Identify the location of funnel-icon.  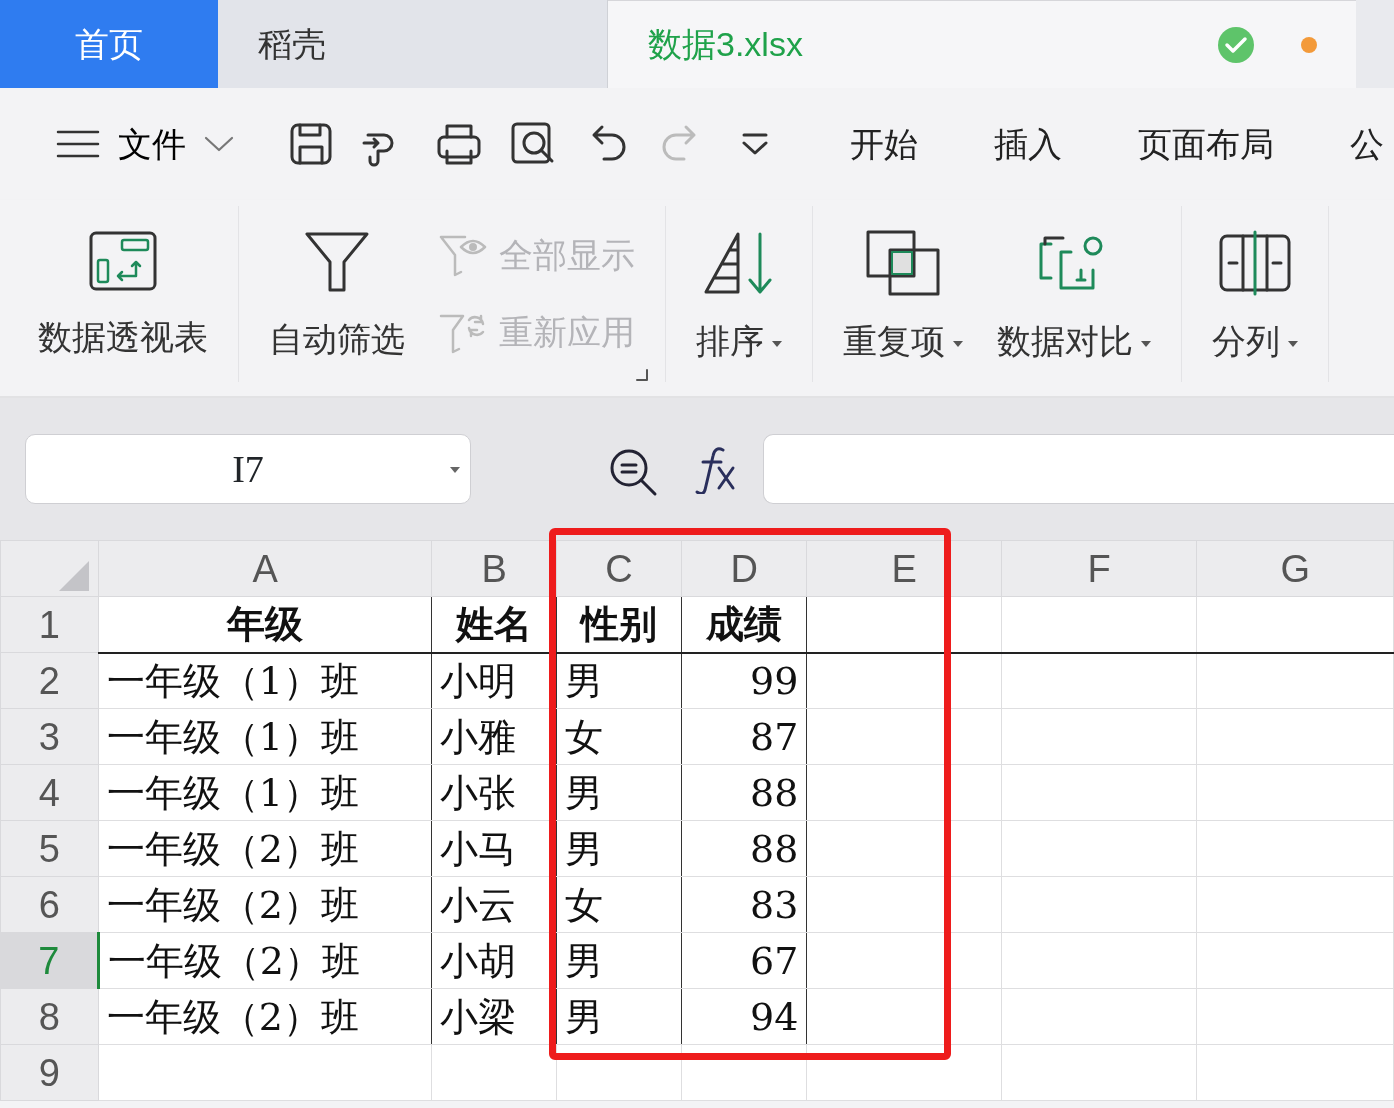
(337, 262).